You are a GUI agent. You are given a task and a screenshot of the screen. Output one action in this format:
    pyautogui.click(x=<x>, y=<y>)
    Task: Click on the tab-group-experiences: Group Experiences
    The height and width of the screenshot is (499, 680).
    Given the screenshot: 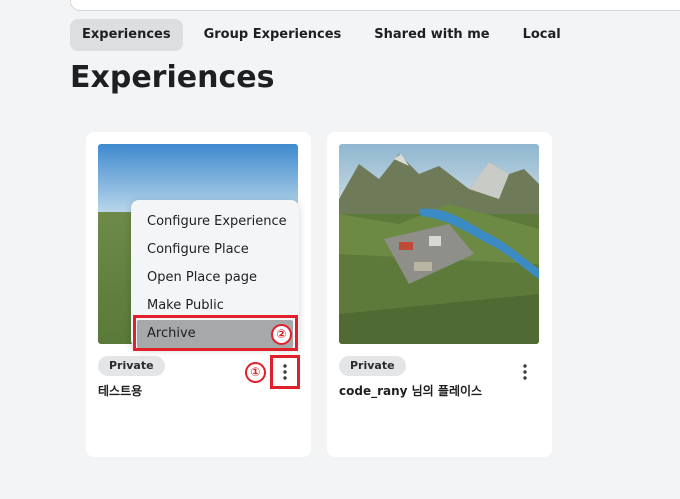 What is the action you would take?
    pyautogui.click(x=273, y=35)
    